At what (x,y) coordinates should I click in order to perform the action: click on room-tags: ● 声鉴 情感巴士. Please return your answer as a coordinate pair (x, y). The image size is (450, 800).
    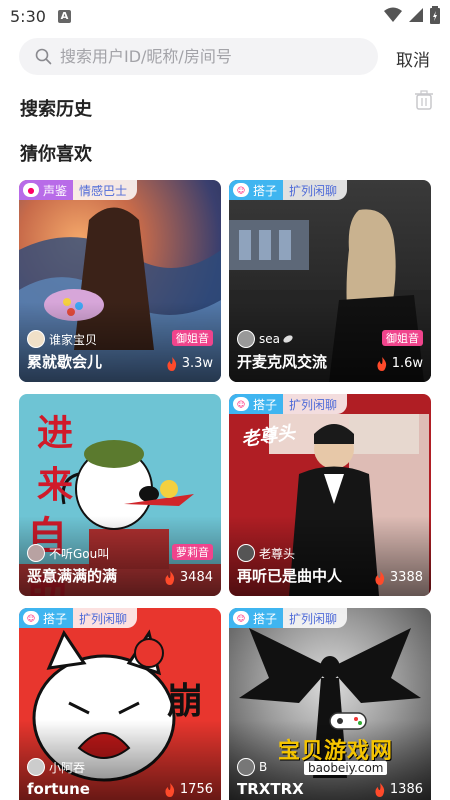
    Looking at the image, I should click on (78, 190).